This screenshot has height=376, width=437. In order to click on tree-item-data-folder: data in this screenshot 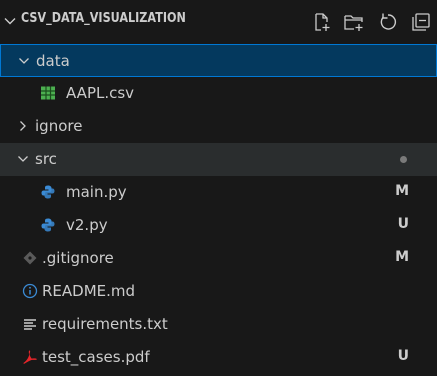, I will do `click(218, 60)`.